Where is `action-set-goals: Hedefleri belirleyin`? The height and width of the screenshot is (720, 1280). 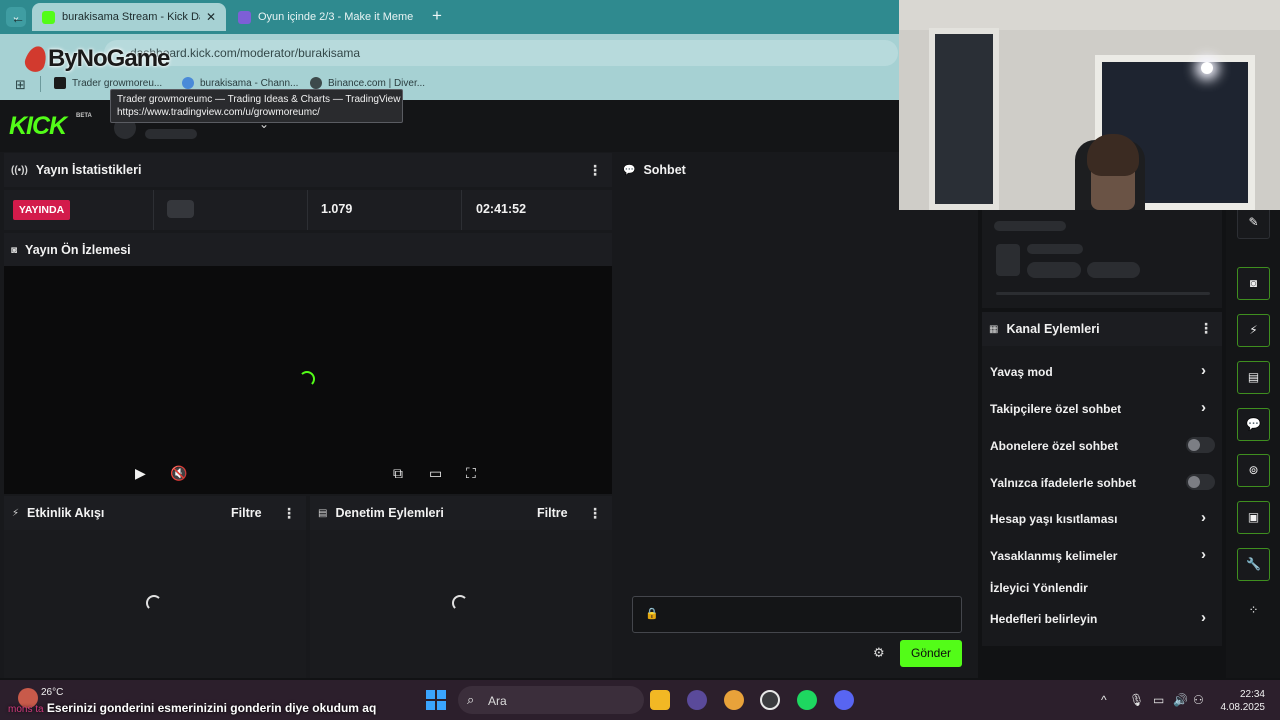 action-set-goals: Hedefleri belirleyin is located at coordinates (1043, 619).